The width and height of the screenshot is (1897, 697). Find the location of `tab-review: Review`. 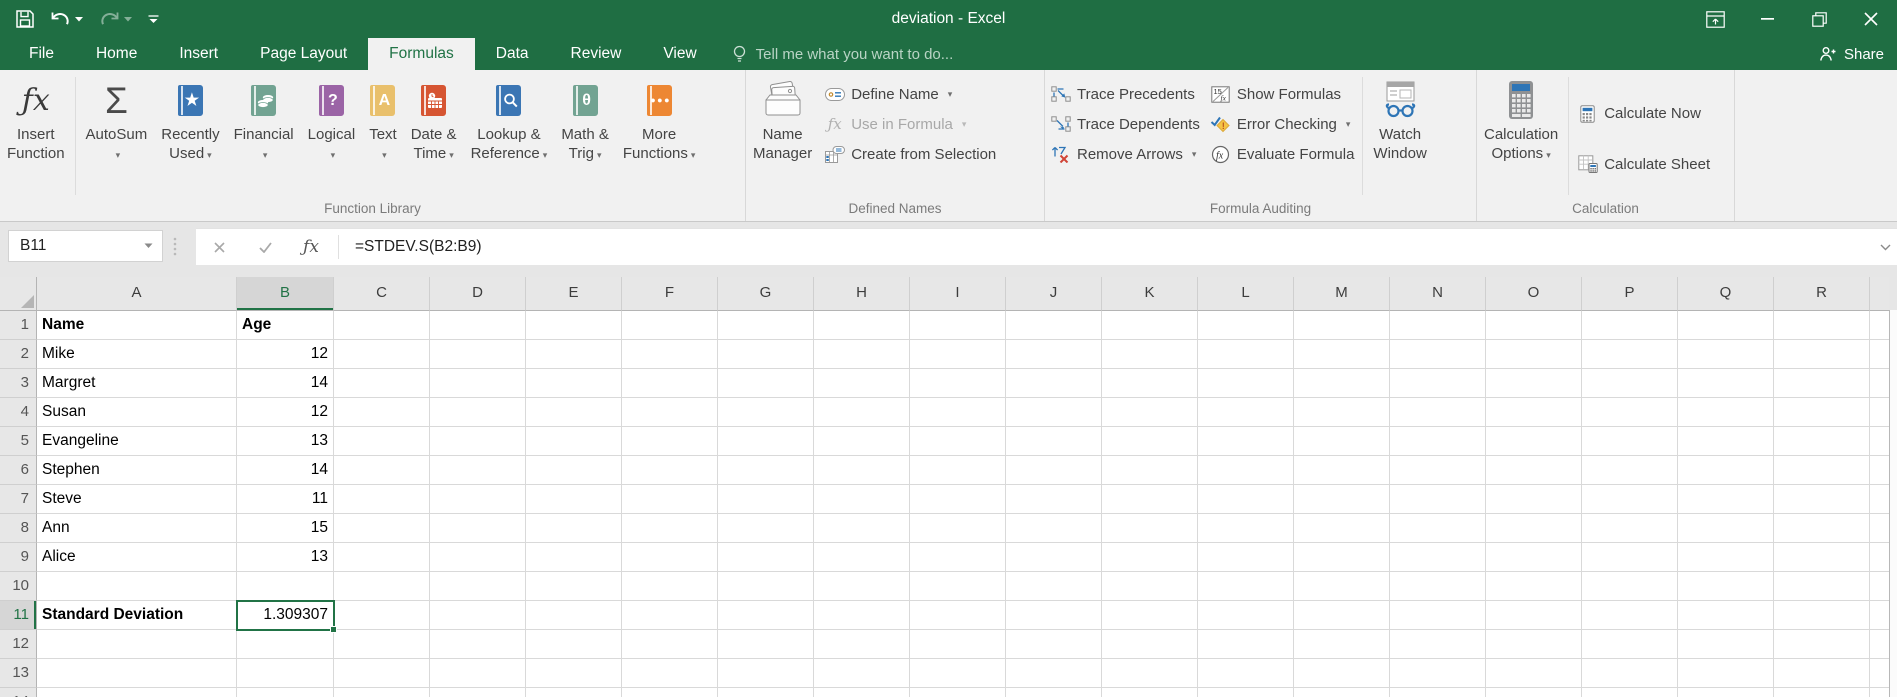

tab-review: Review is located at coordinates (596, 54).